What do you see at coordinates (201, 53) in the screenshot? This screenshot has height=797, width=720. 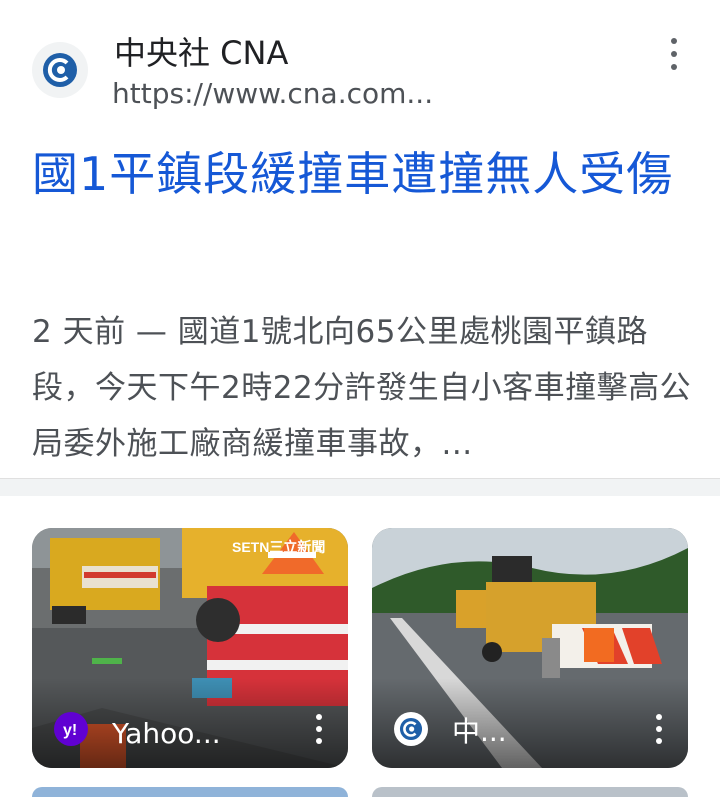 I see `site-name: 中央社 CNA` at bounding box center [201, 53].